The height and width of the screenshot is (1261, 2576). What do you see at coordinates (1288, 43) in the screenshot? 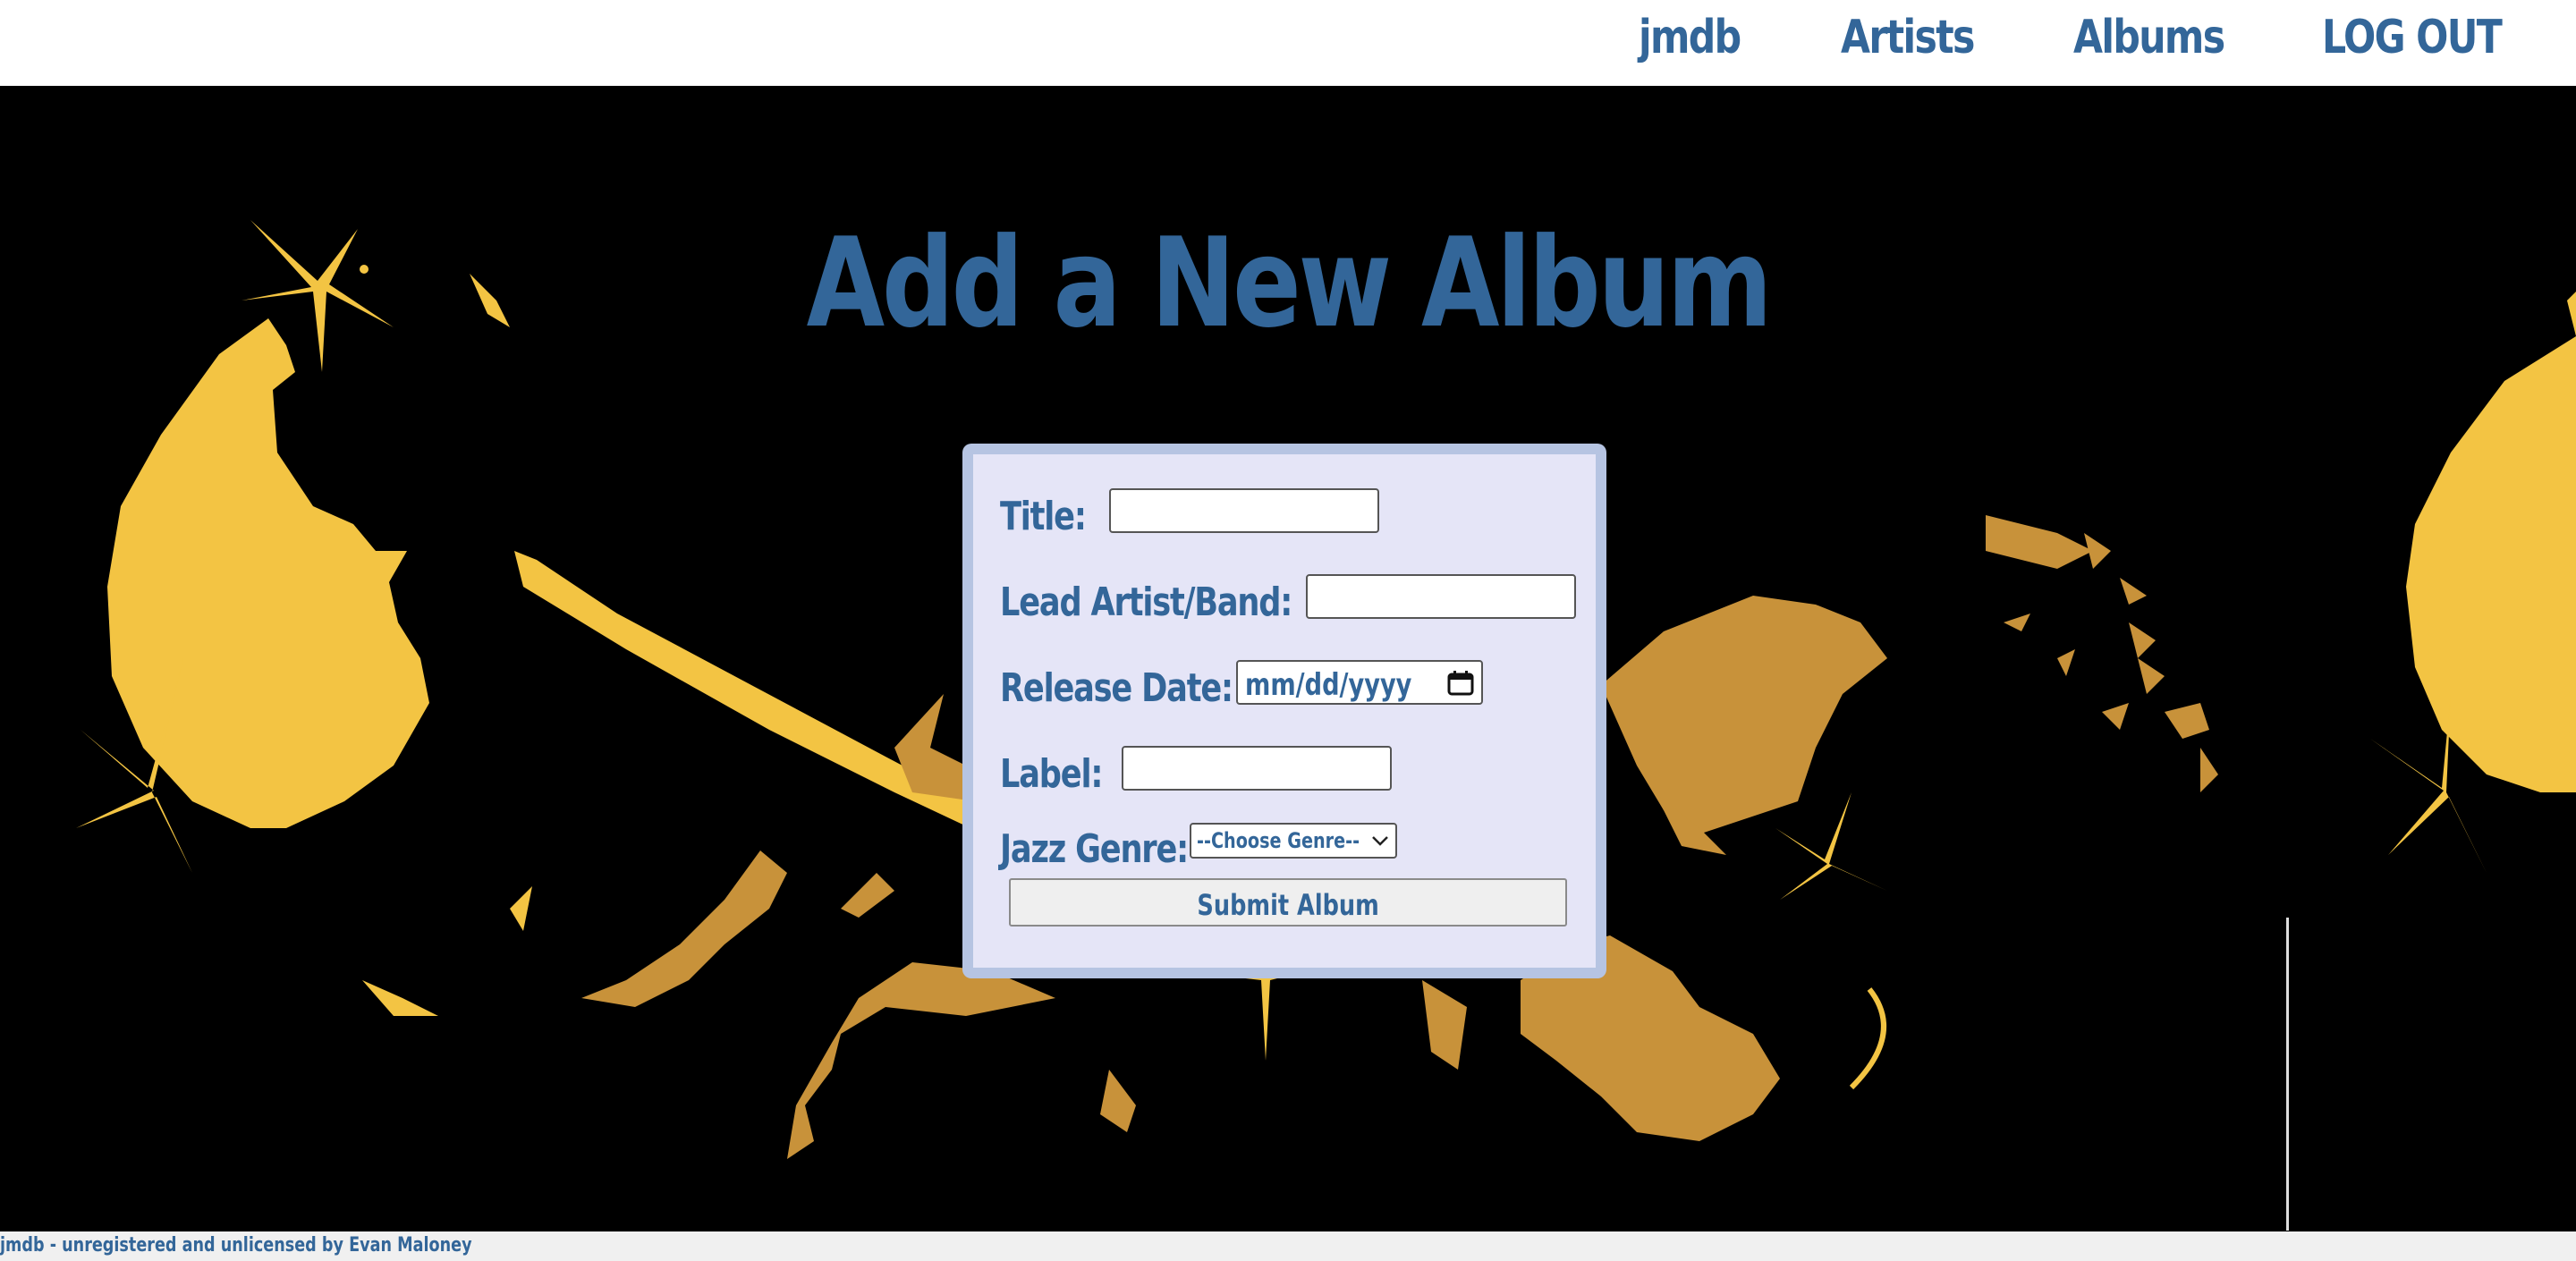
I see `top-navigation-bar: jmdb Artists Albums LOG OUT` at bounding box center [1288, 43].